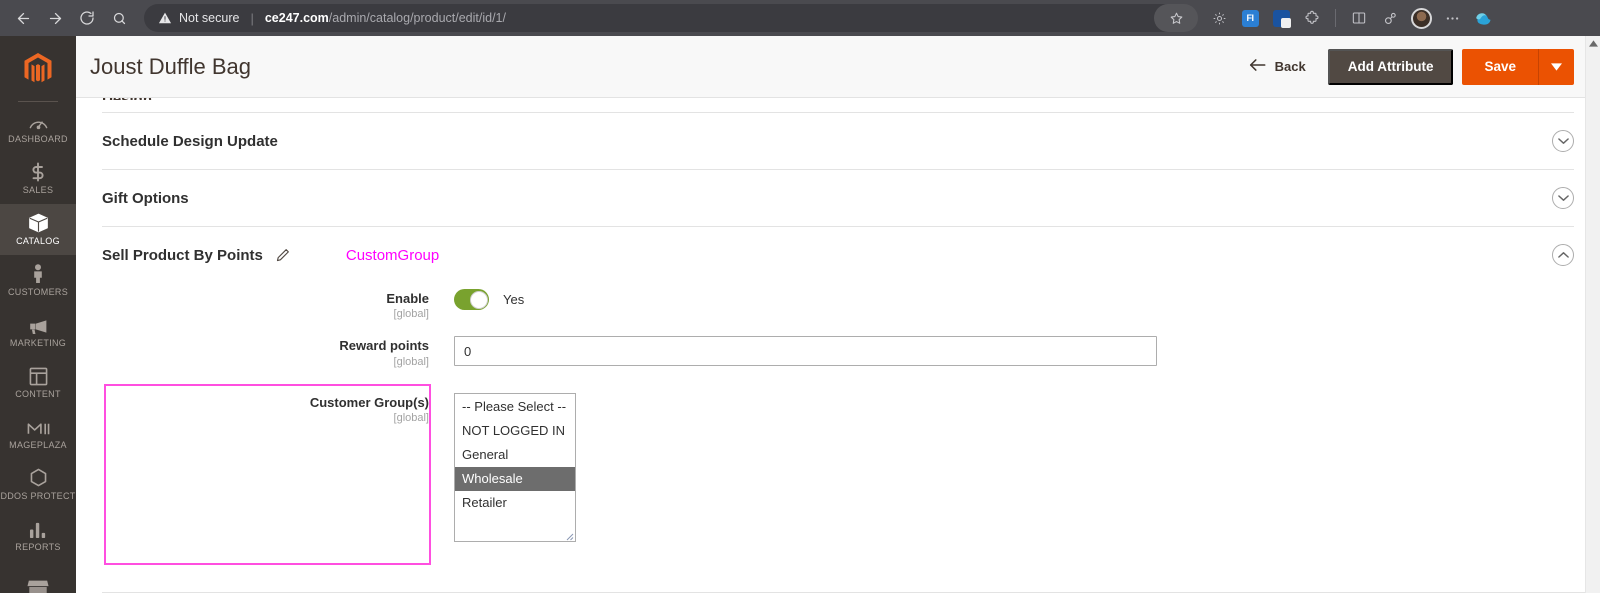 The width and height of the screenshot is (1600, 593). Describe the element at coordinates (38, 529) in the screenshot. I see `bar-chart-icon` at that location.